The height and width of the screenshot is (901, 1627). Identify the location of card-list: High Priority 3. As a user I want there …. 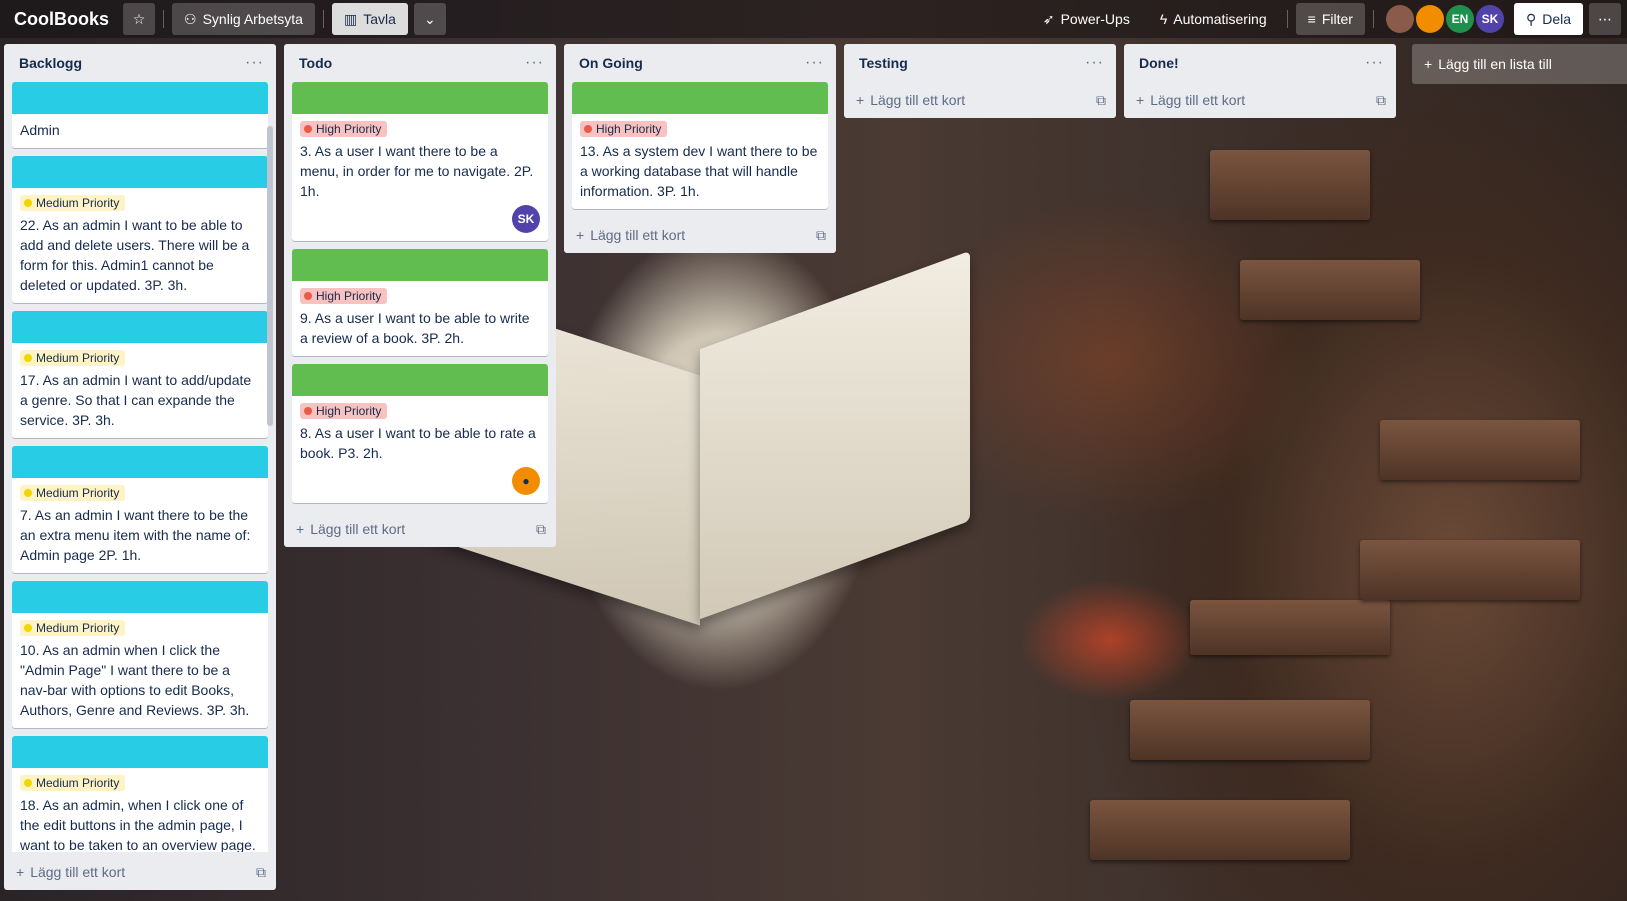
(420, 296).